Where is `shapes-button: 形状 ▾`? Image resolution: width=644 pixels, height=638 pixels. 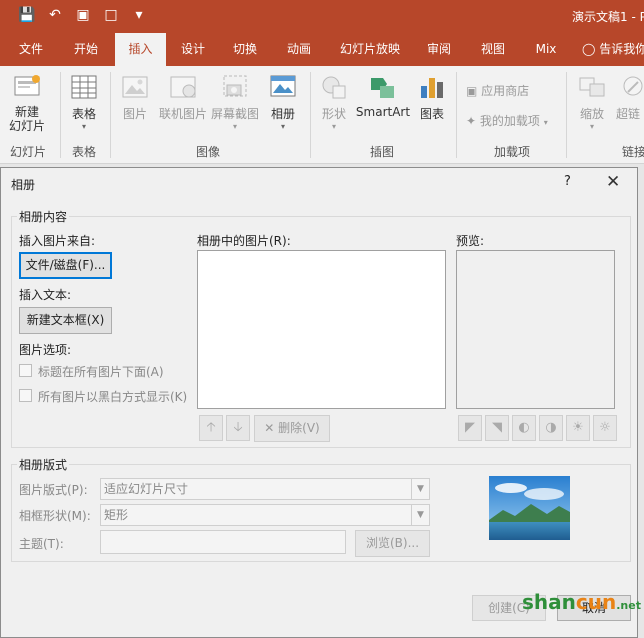
shapes-button: 形状 ▾ is located at coordinates (334, 101).